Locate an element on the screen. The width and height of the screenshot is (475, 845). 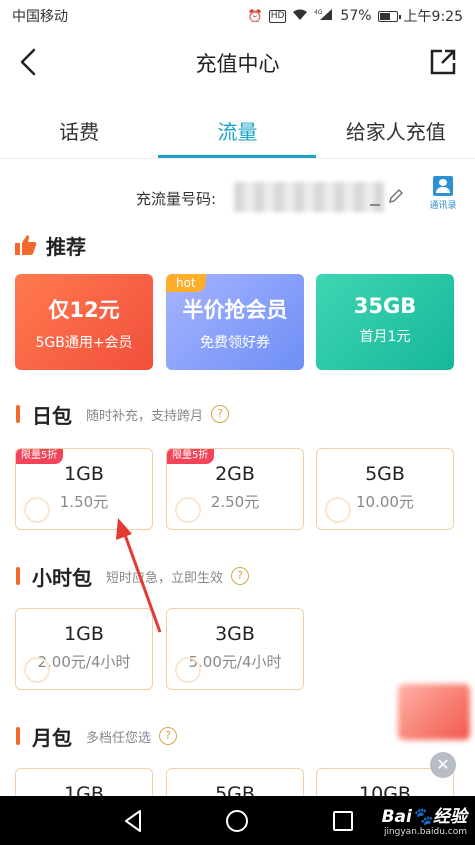
package-size: 3GB is located at coordinates (235, 634).